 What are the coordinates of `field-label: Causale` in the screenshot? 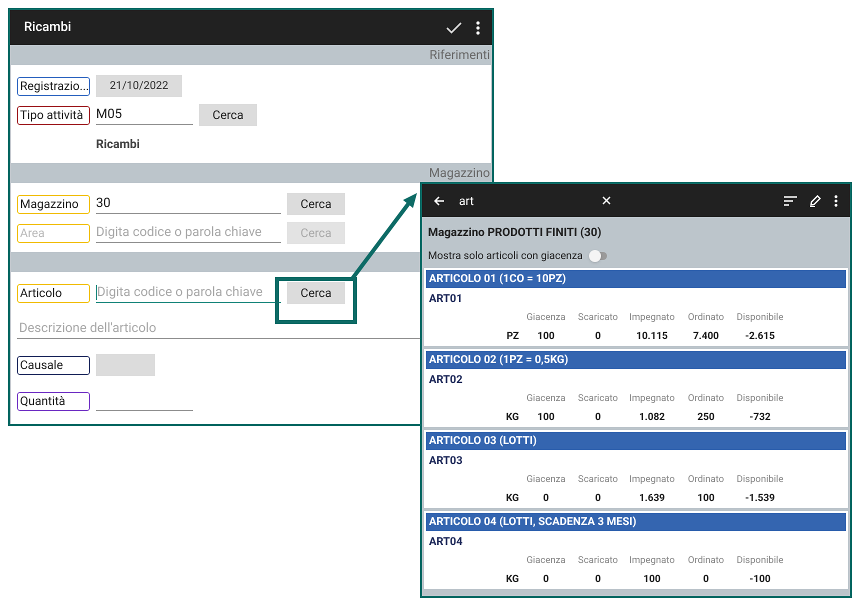 It's located at (53, 365).